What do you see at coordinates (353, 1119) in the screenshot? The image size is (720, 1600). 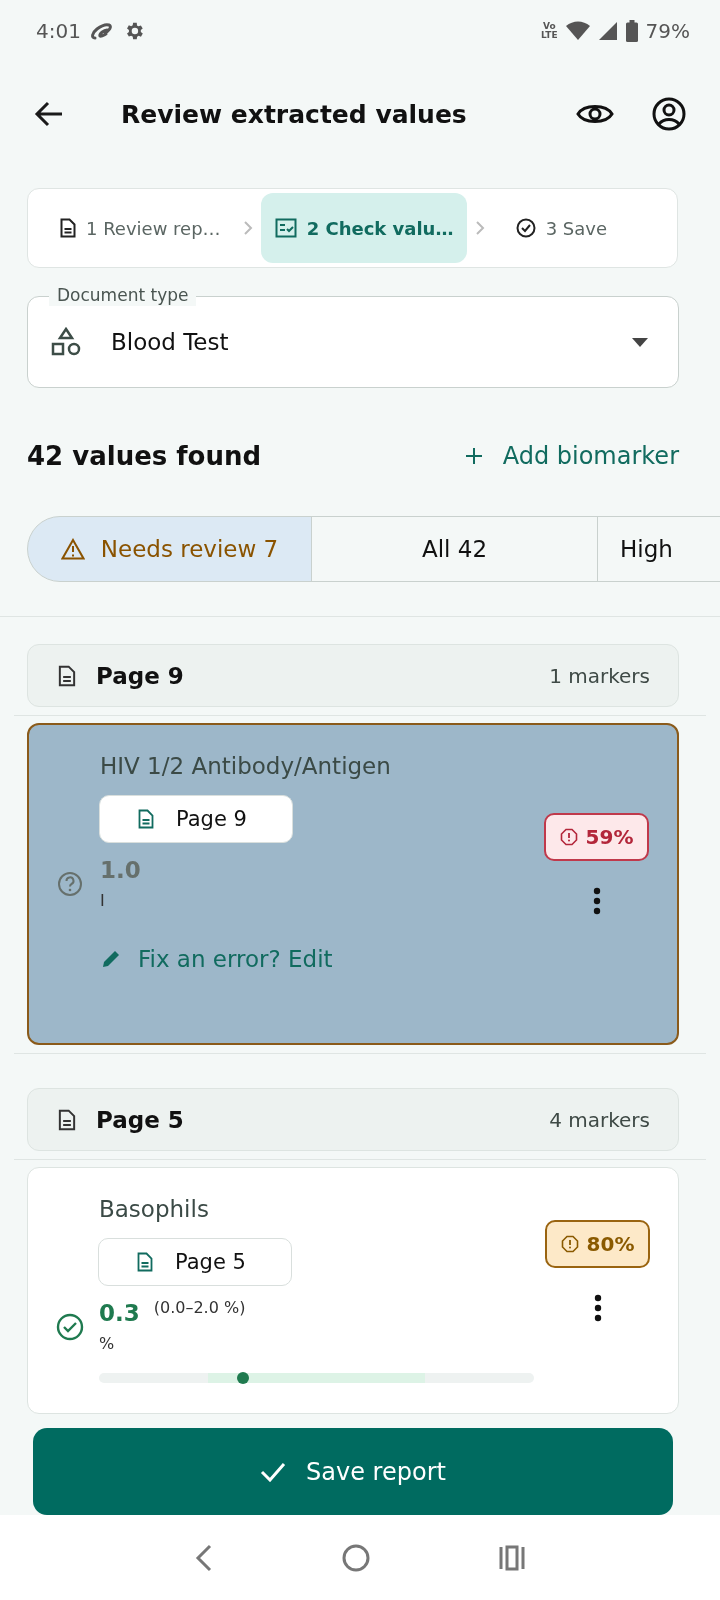 I see `page-group-header: Page 5 4 markers` at bounding box center [353, 1119].